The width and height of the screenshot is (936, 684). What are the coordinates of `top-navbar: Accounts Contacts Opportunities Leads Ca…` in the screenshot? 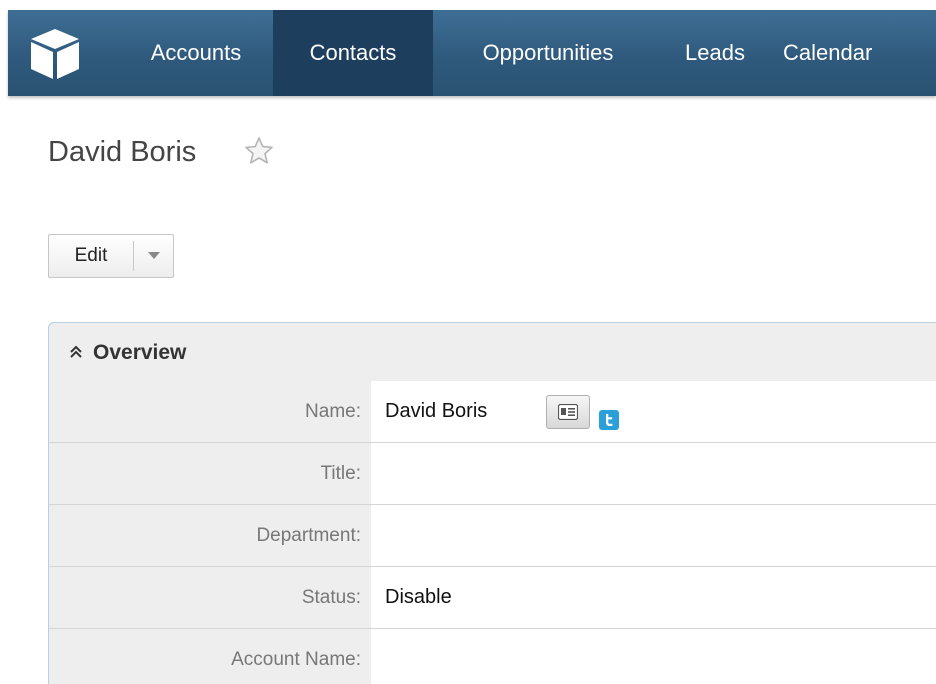 It's located at (472, 53).